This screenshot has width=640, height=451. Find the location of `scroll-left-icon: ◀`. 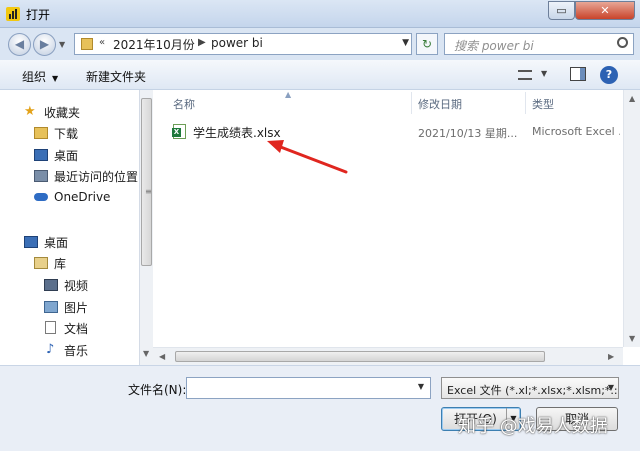

scroll-left-icon: ◀ is located at coordinates (162, 356).